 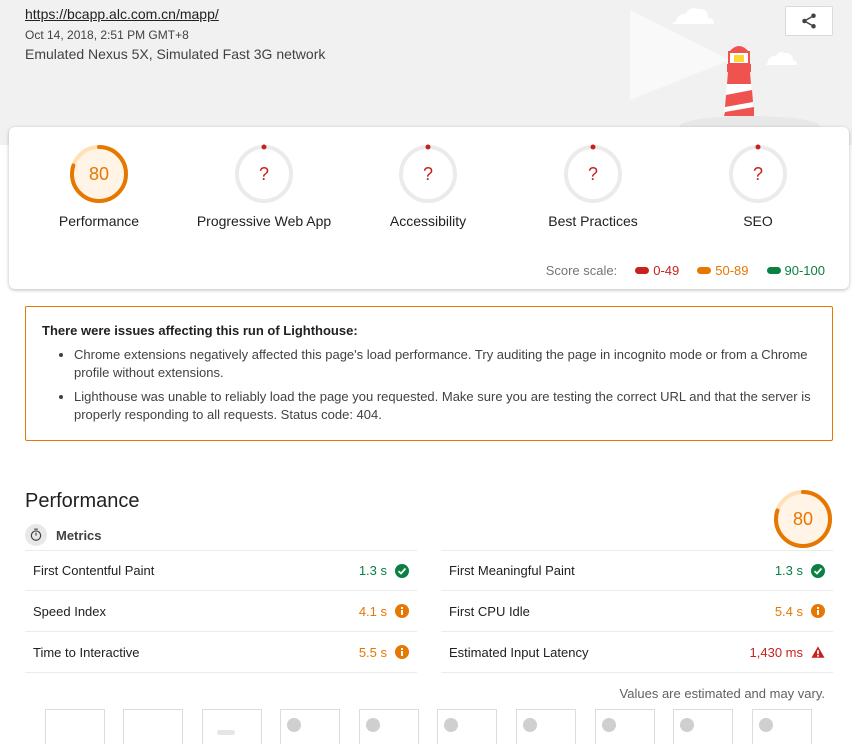 I want to click on page-url-link: https://bcapp.alc.com.cn/mapp/, so click(x=122, y=14).